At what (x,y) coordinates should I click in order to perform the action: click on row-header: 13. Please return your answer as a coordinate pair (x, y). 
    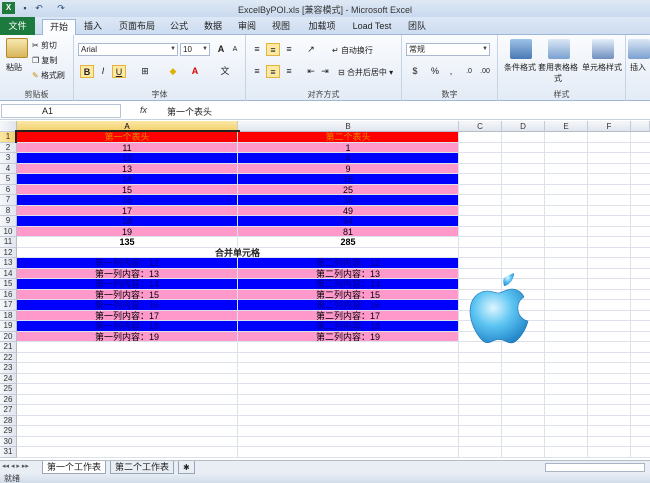
    Looking at the image, I should click on (8, 263).